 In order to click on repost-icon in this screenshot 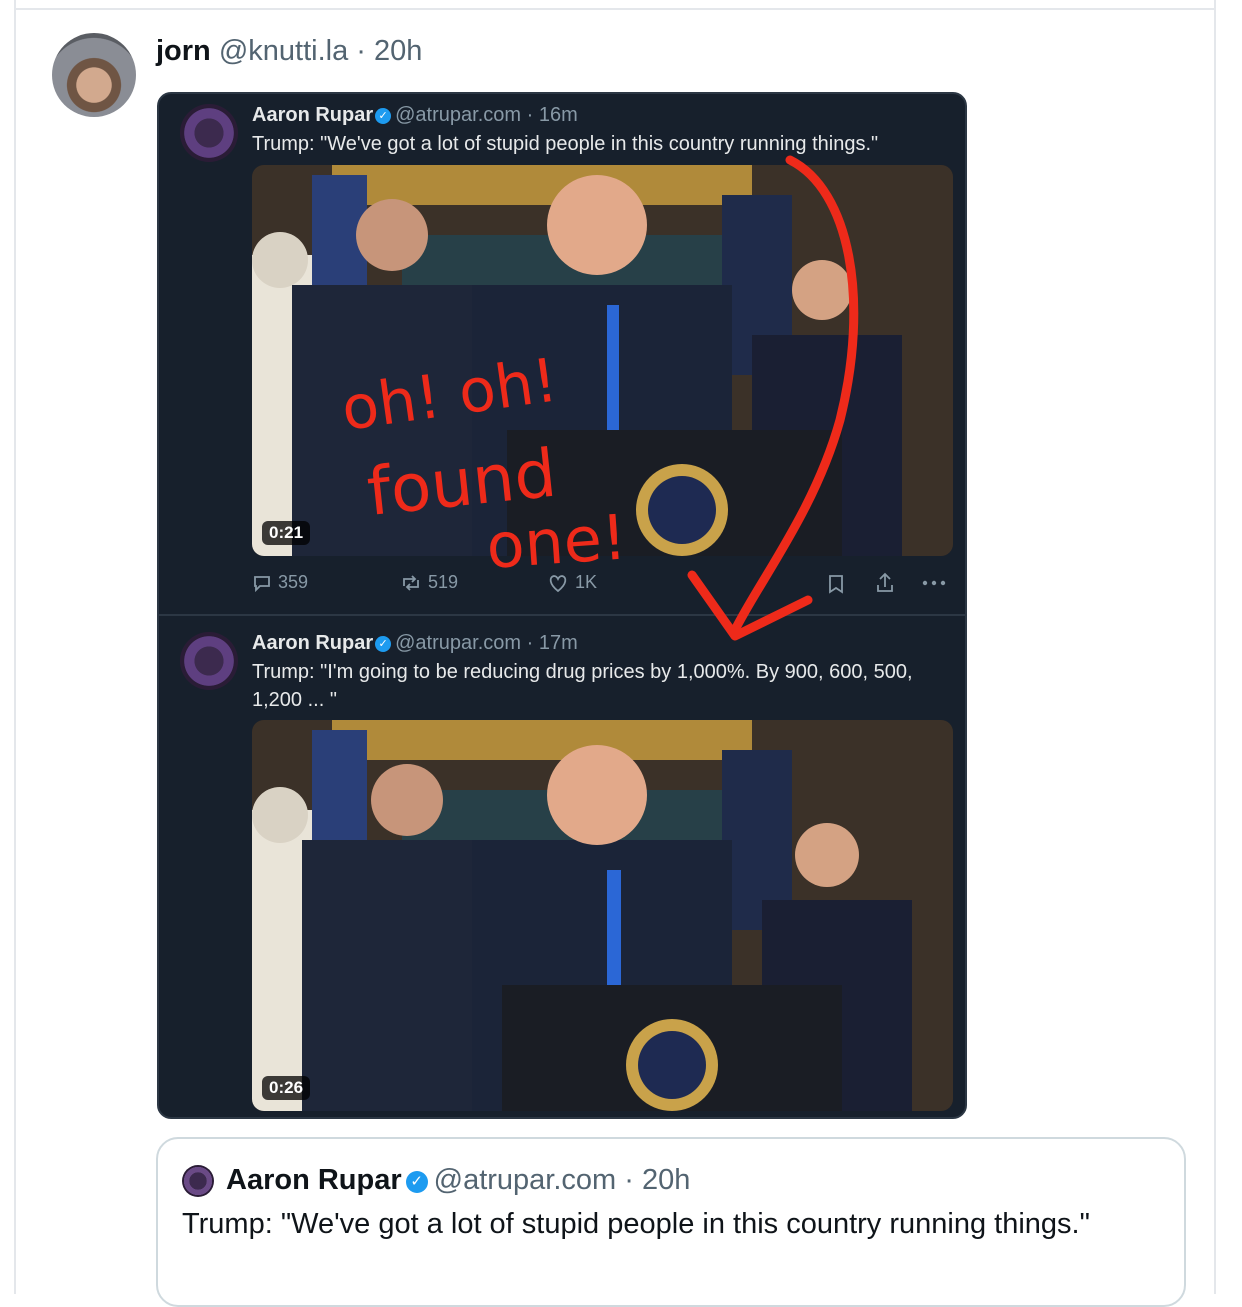, I will do `click(411, 582)`.